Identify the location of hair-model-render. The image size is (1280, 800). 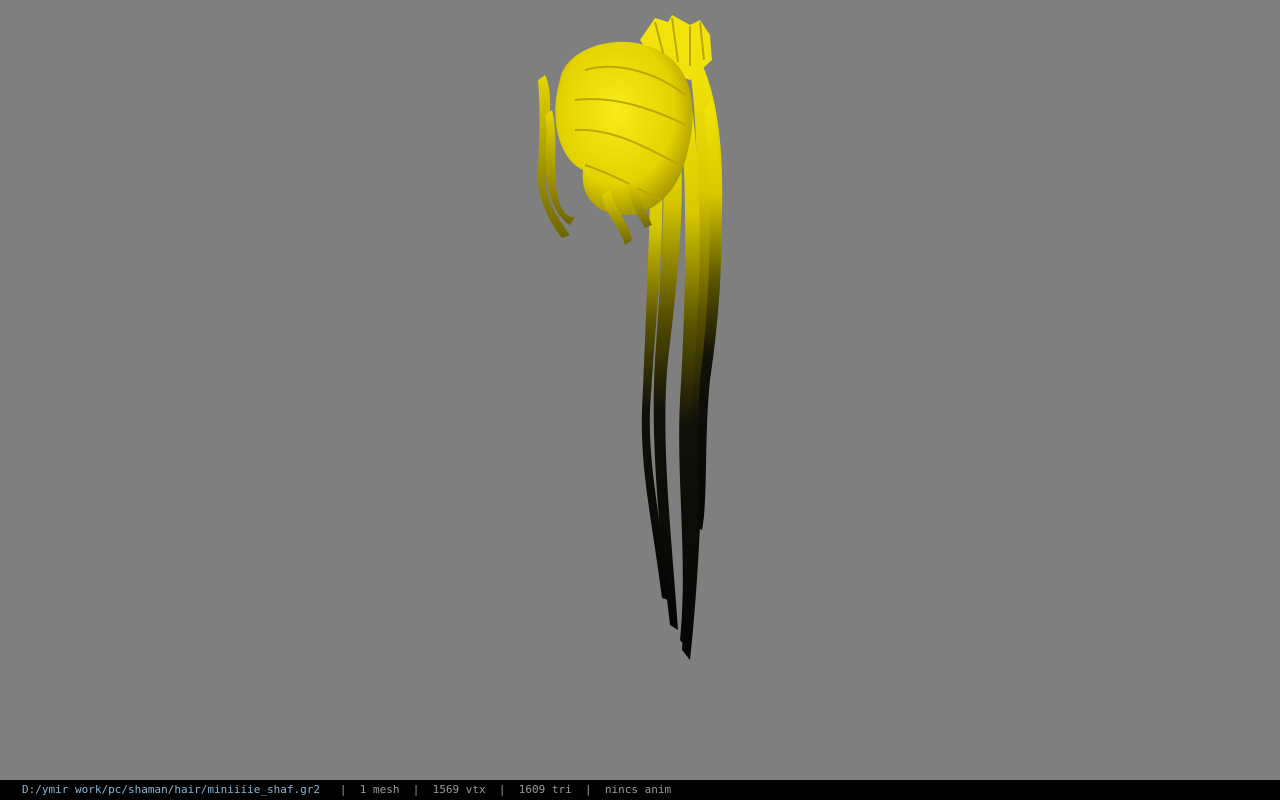
(630, 337).